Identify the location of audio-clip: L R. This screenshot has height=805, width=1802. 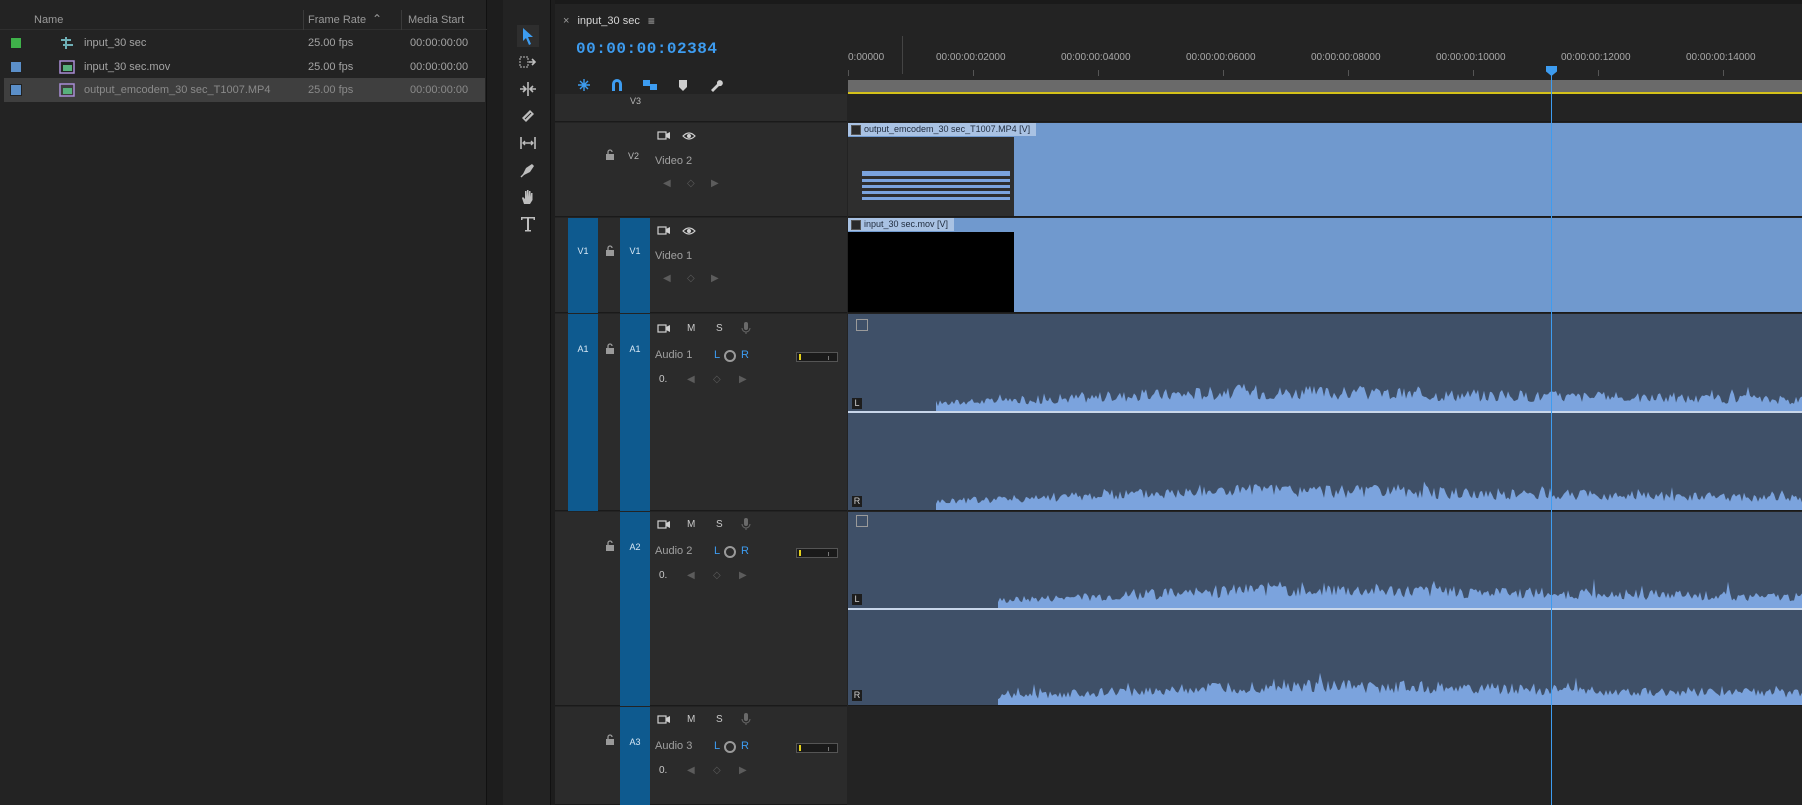
(1325, 608).